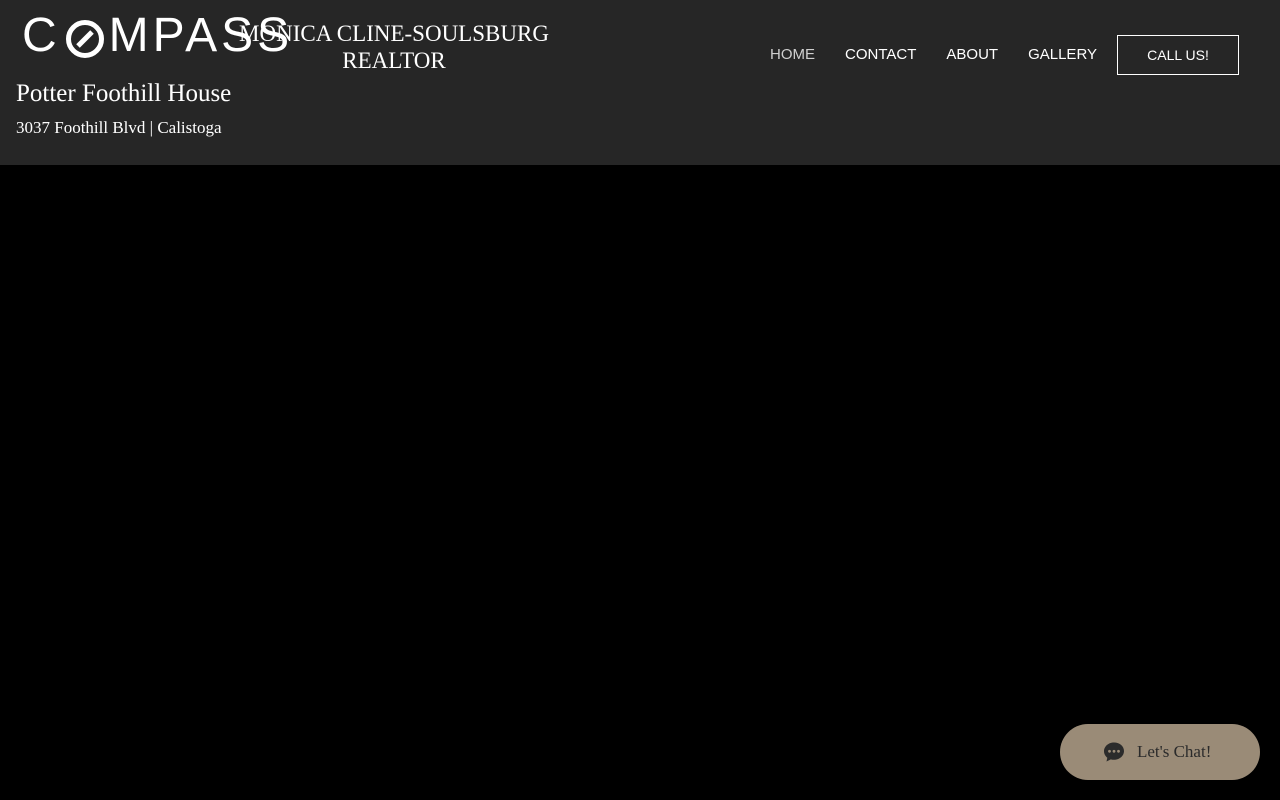  I want to click on nav-home: HOME, so click(792, 55).